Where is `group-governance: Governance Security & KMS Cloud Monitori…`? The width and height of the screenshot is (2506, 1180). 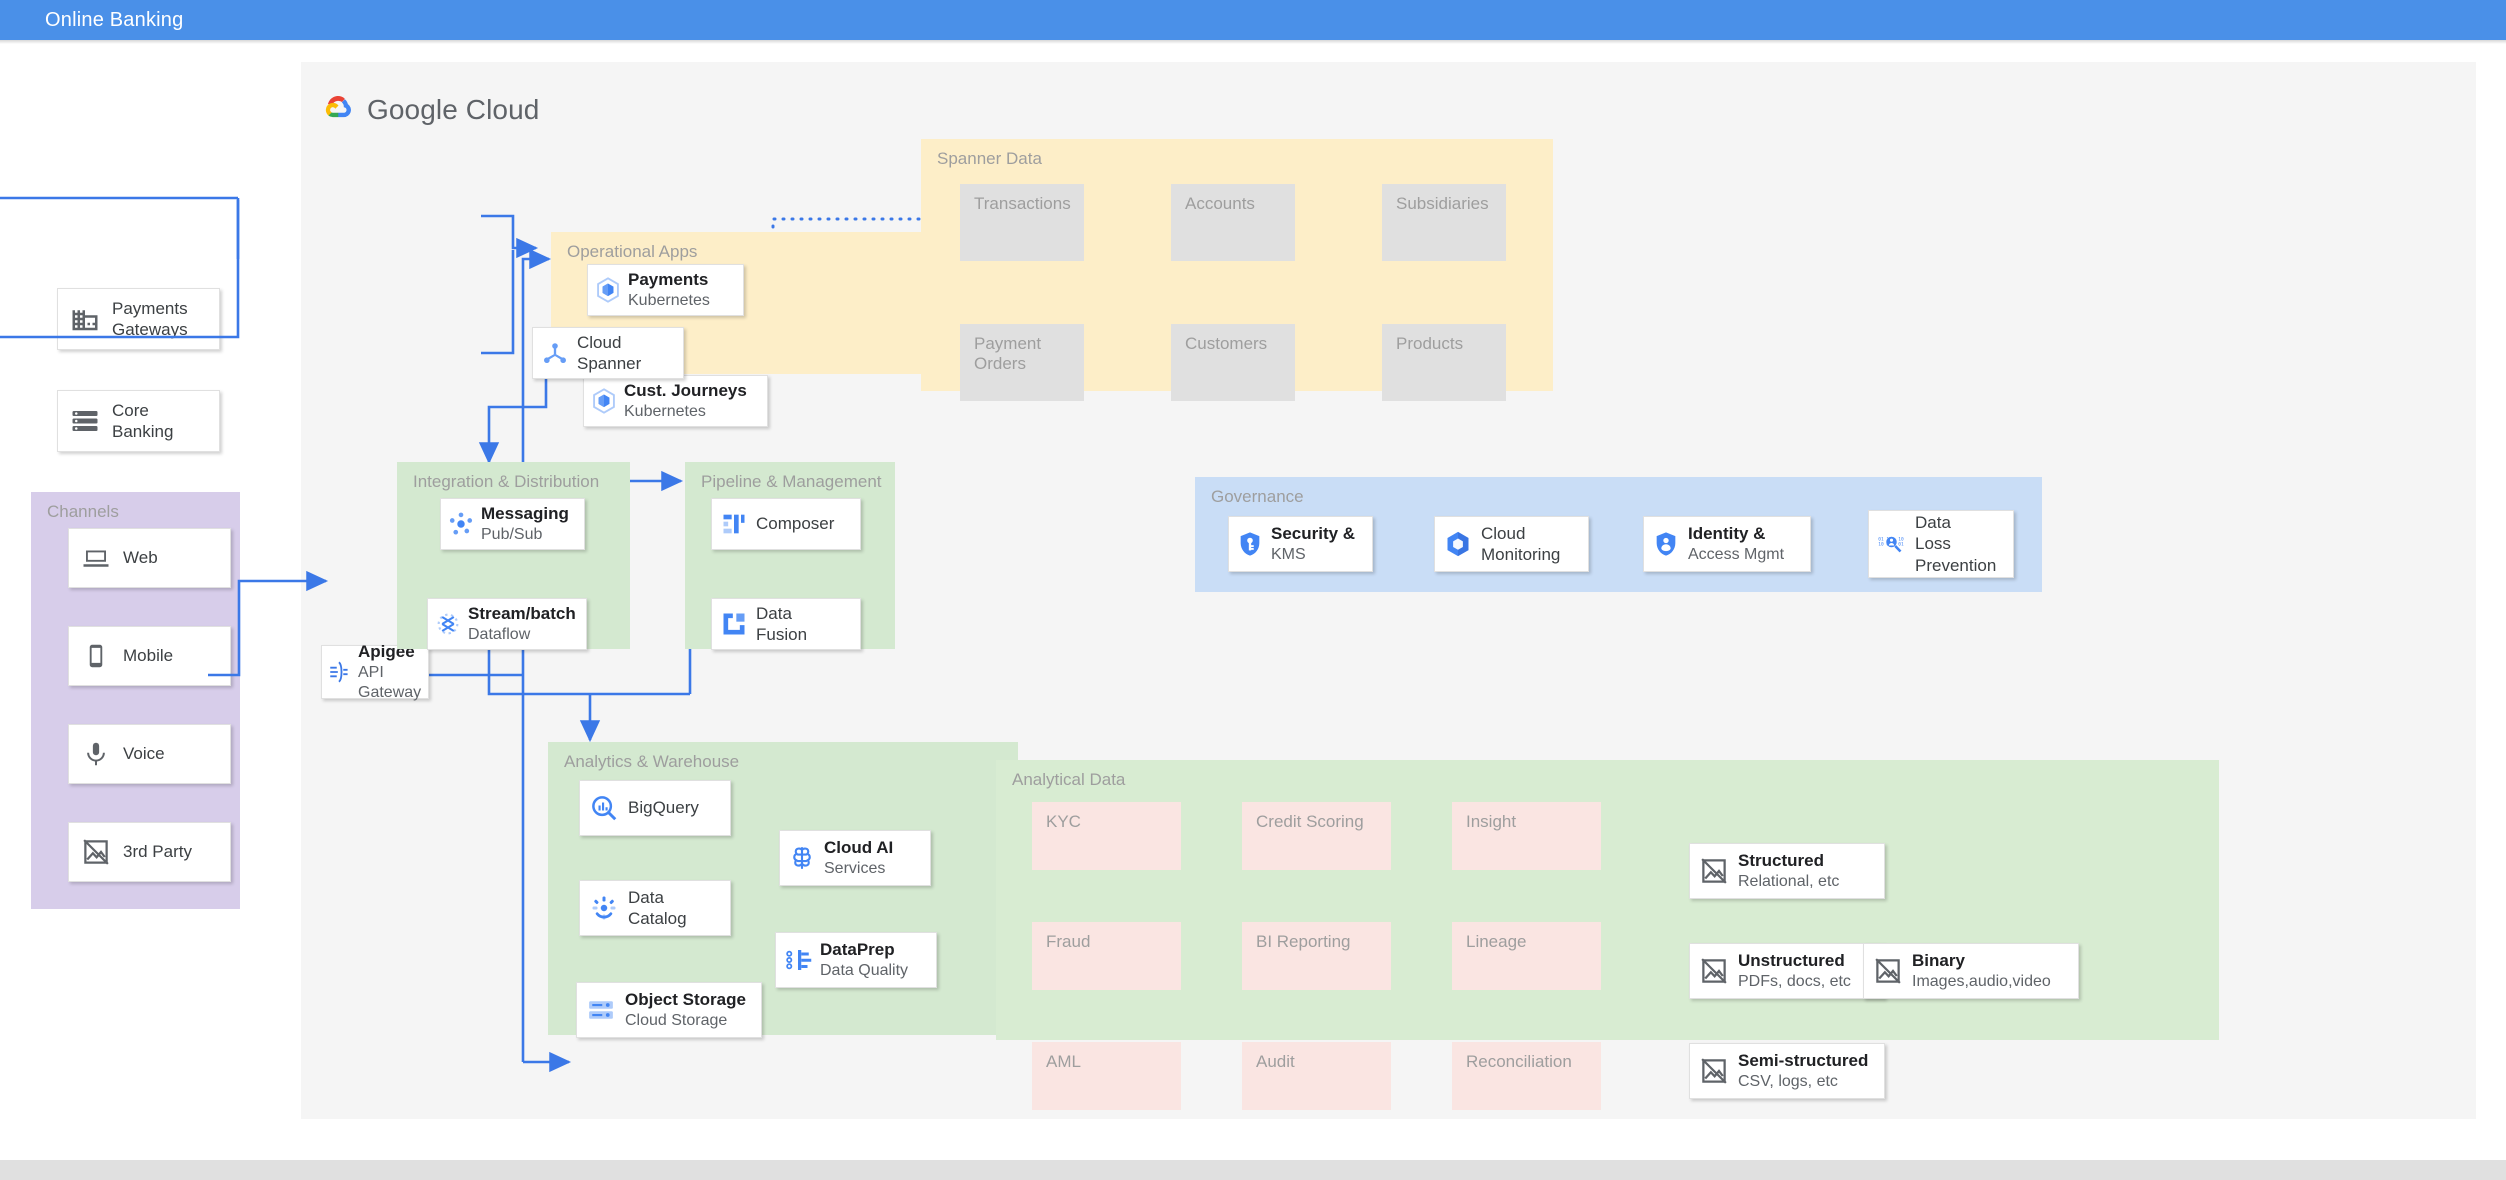
group-governance: Governance Security & KMS Cloud Monitori… is located at coordinates (1618, 534).